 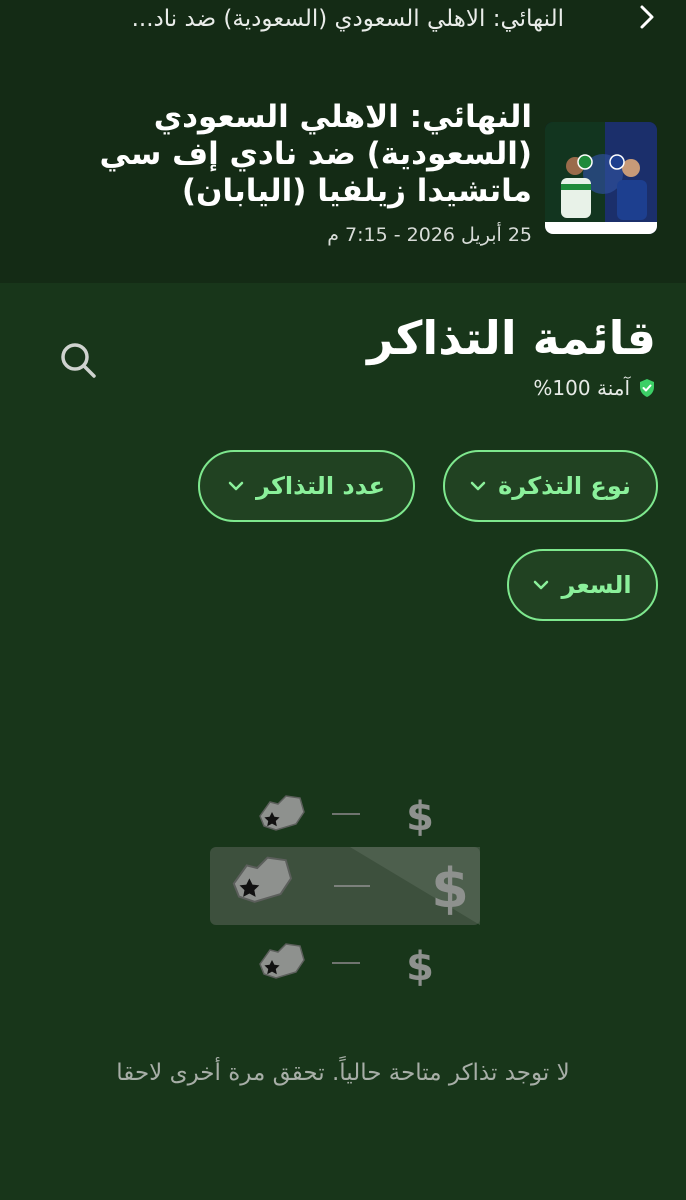 What do you see at coordinates (78, 360) in the screenshot?
I see `search-icon` at bounding box center [78, 360].